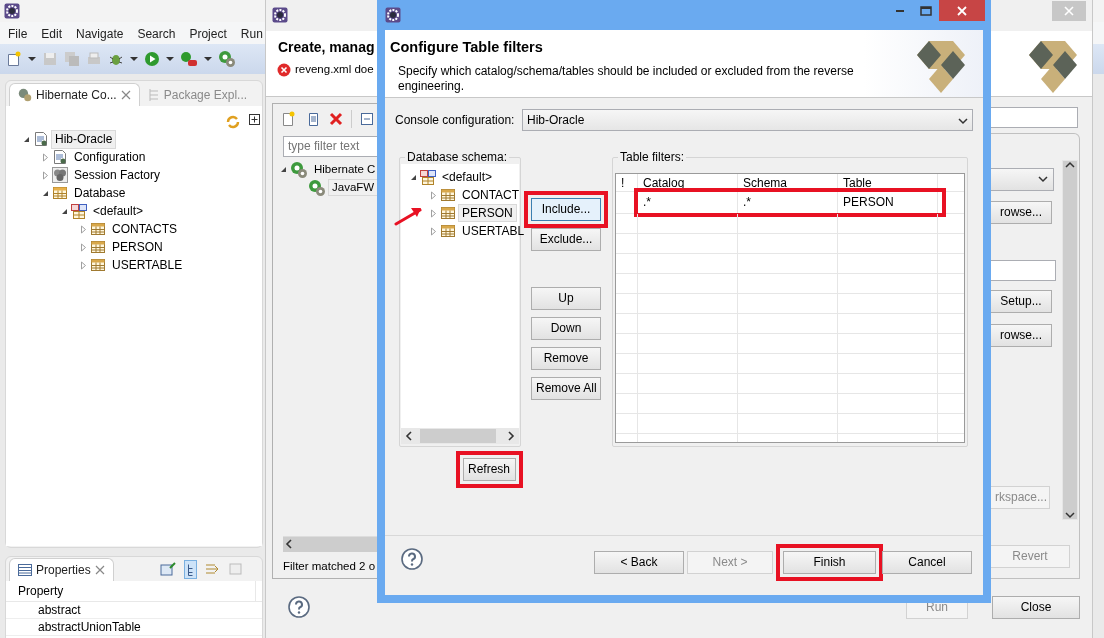  What do you see at coordinates (1070, 339) in the screenshot?
I see `vertical-scrollbar` at bounding box center [1070, 339].